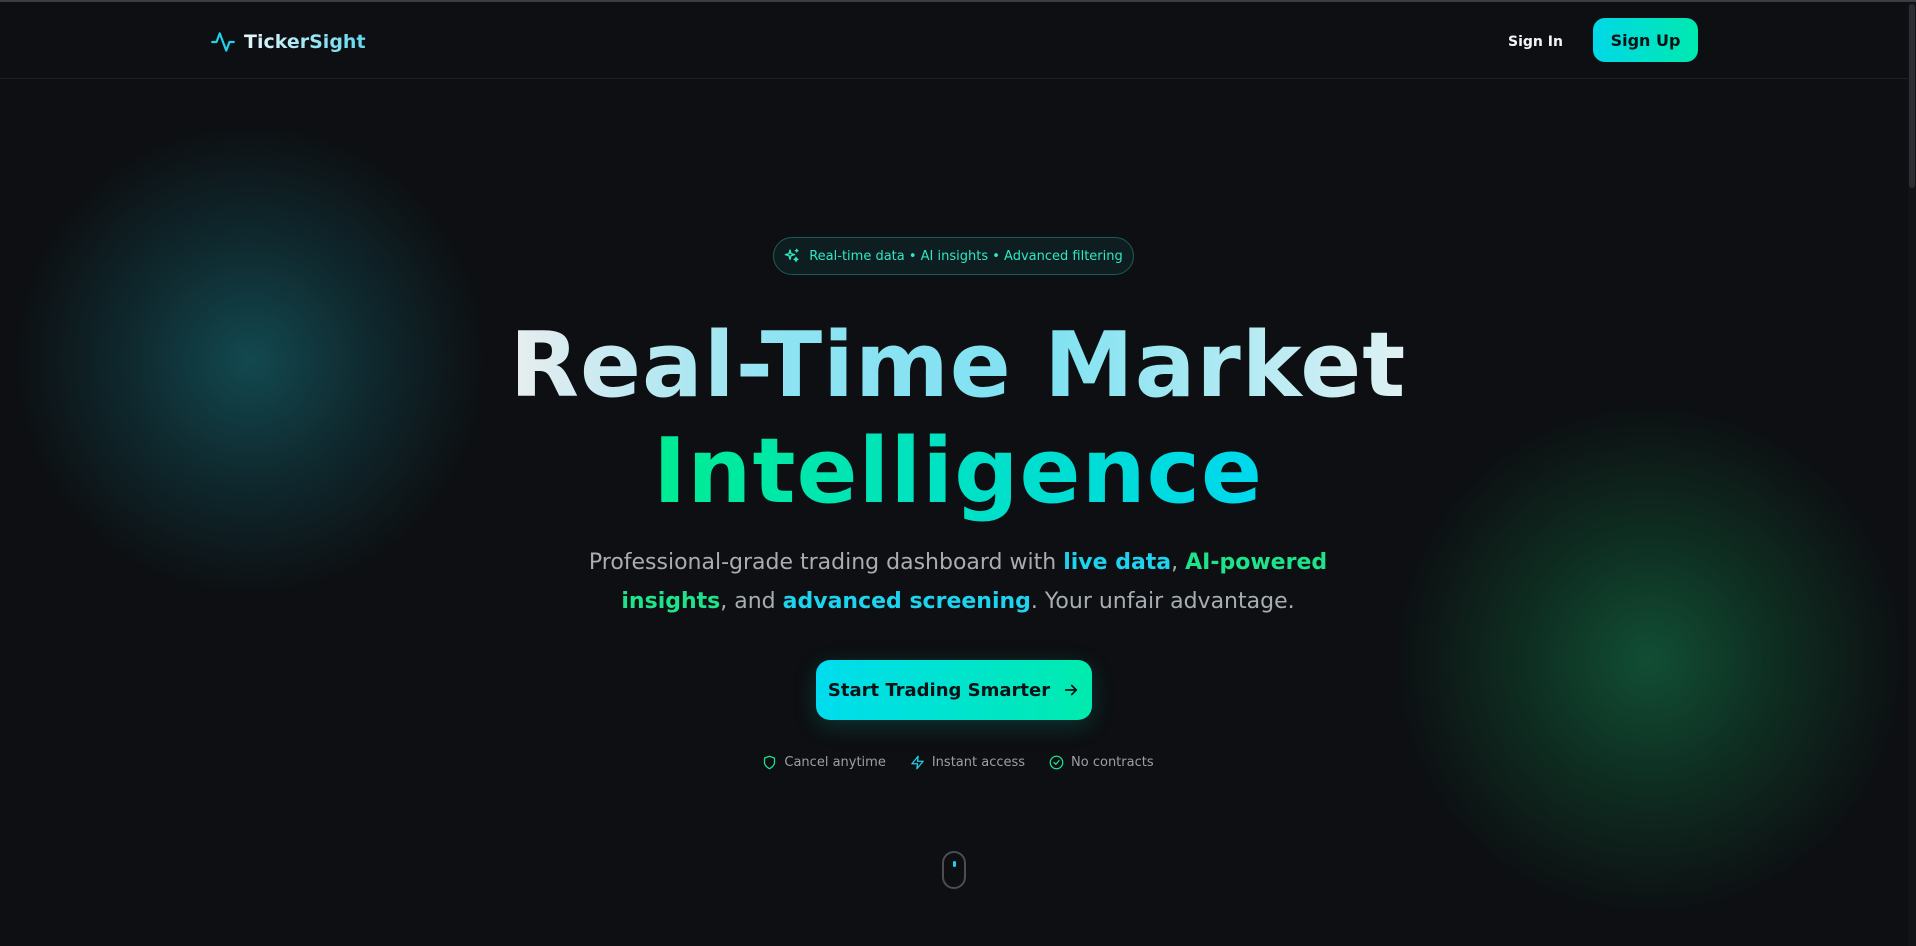  What do you see at coordinates (1535, 42) in the screenshot?
I see `sign-in-link: Sign In` at bounding box center [1535, 42].